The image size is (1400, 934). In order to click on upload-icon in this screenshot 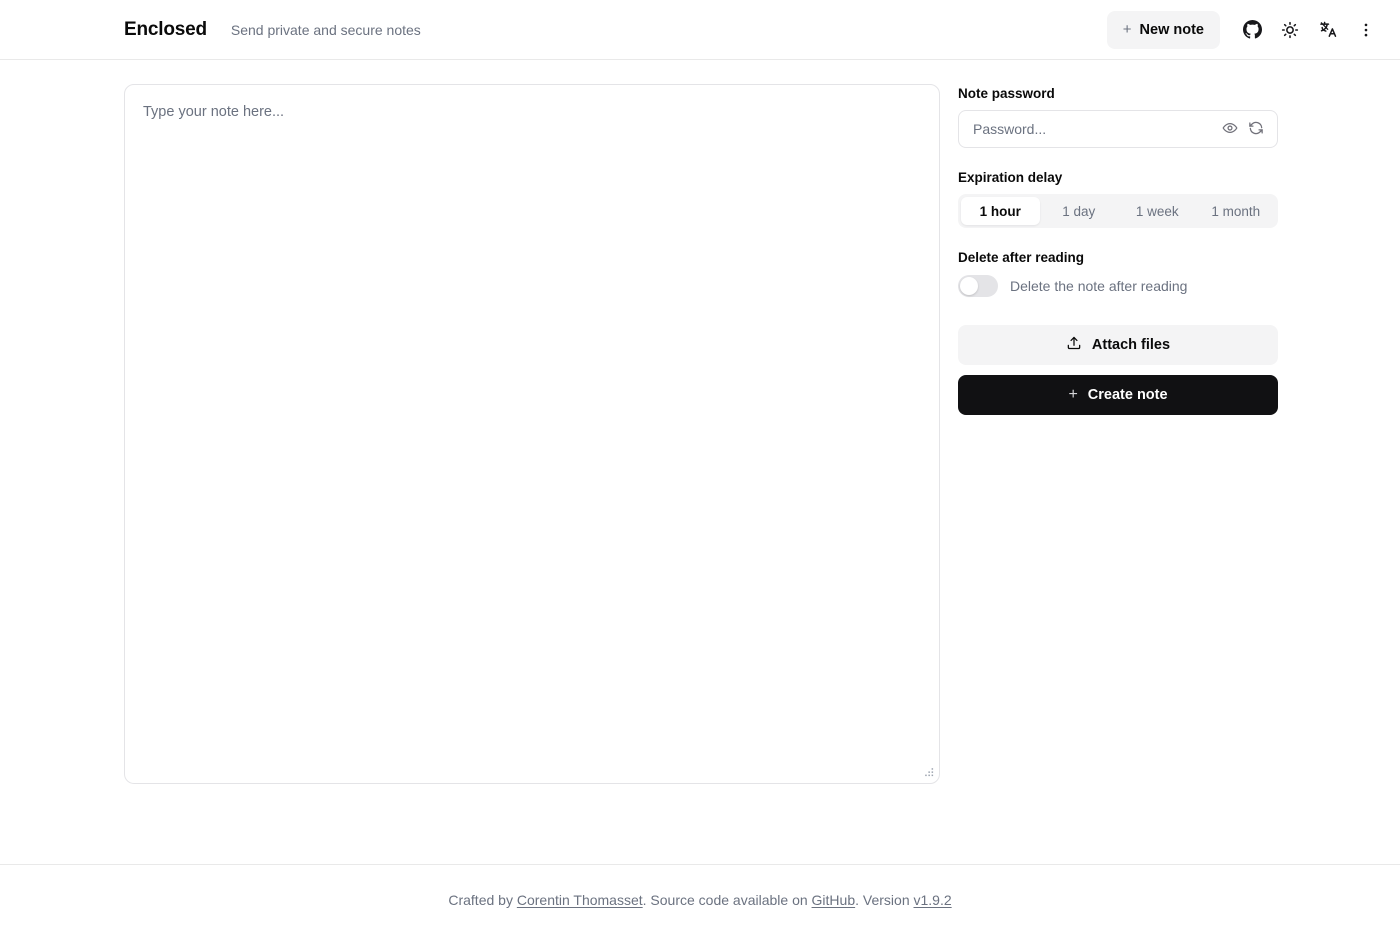, I will do `click(1074, 345)`.